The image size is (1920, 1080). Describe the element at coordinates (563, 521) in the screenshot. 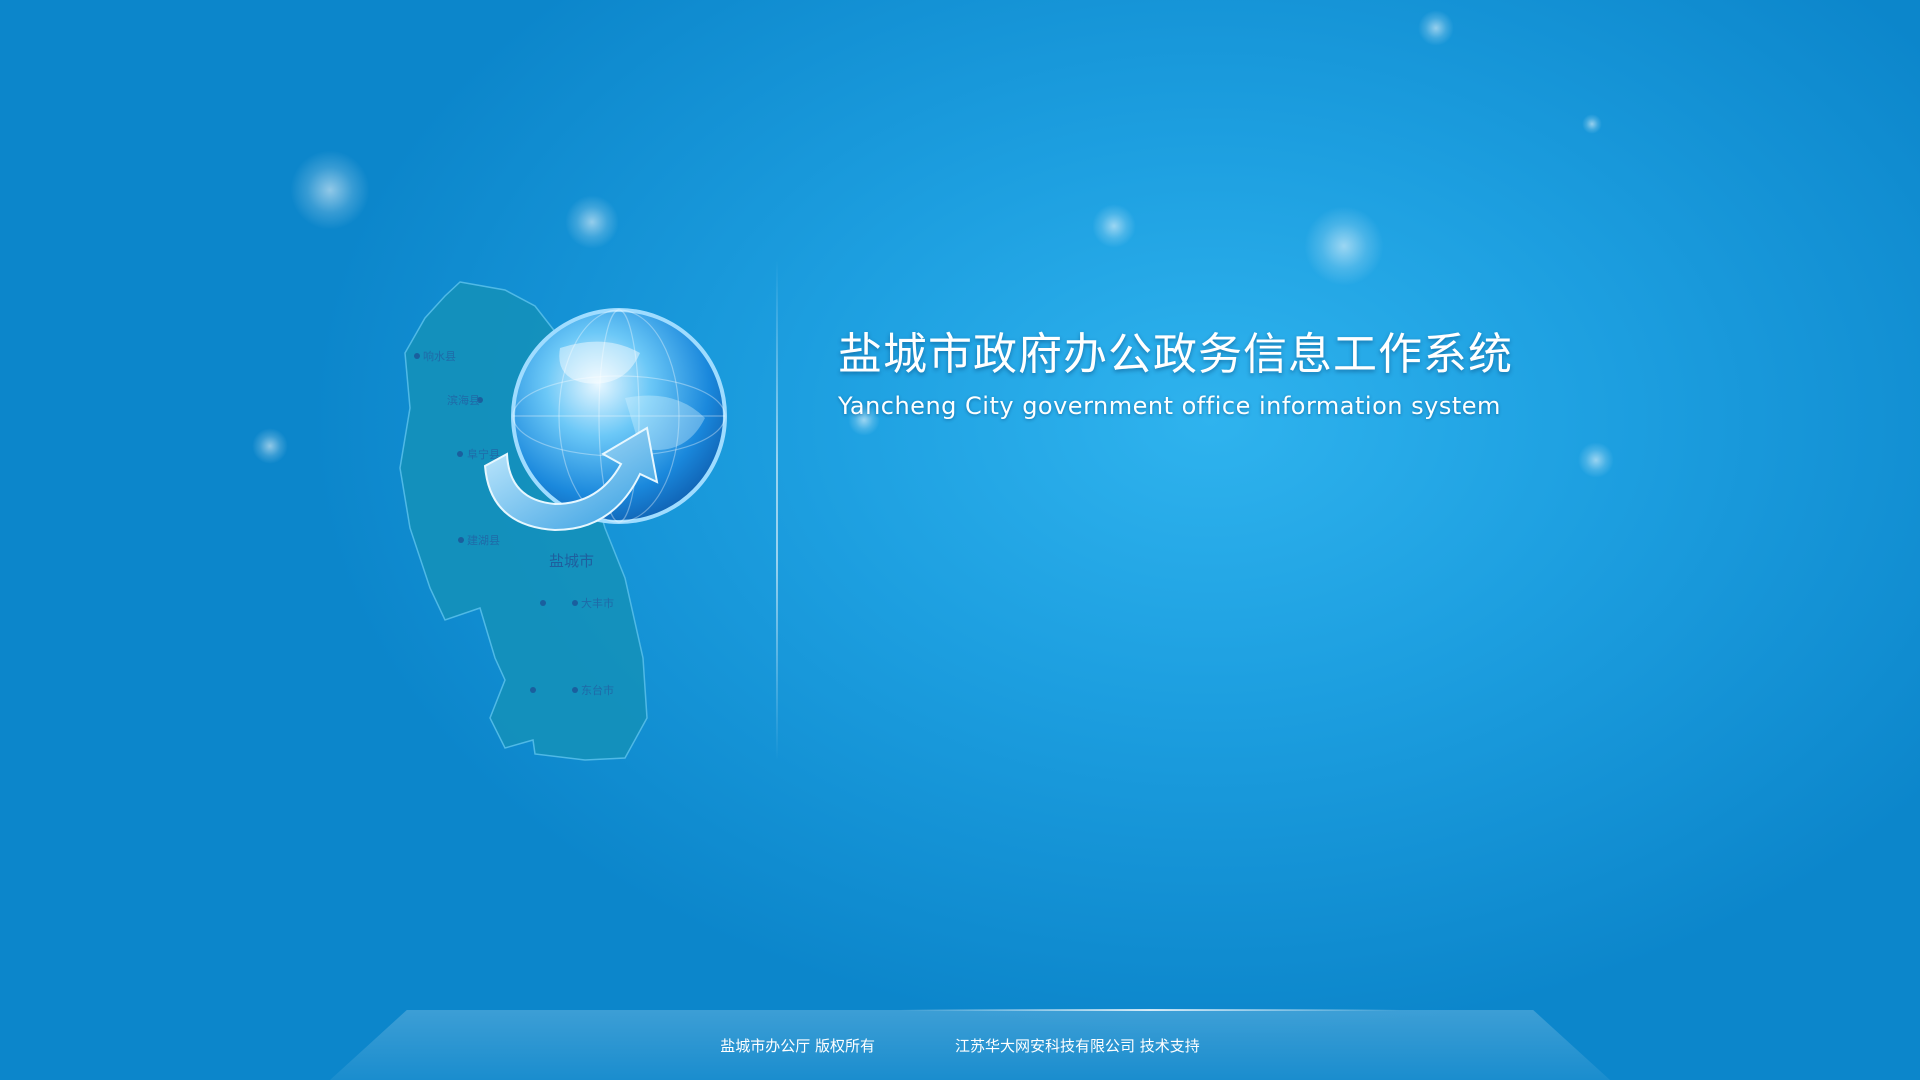

I see `map-globe-emblem: 响水县 滨海县 阜宁县 建湖县 大丰市 东台市 盐城市` at that location.